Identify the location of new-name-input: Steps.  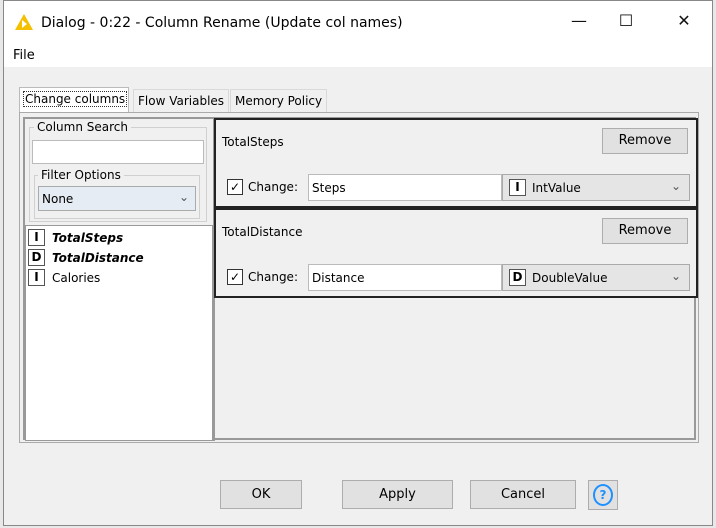
(405, 187).